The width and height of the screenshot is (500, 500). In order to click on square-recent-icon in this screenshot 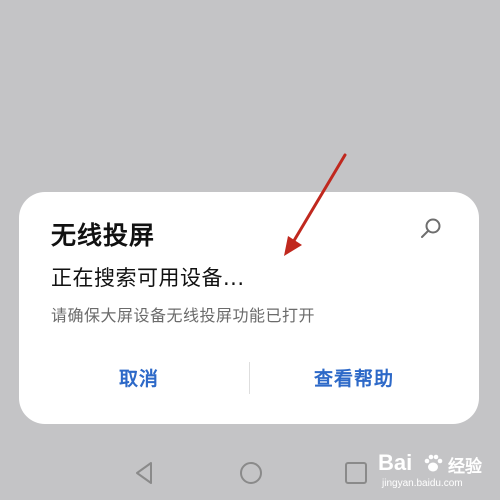, I will do `click(356, 473)`.